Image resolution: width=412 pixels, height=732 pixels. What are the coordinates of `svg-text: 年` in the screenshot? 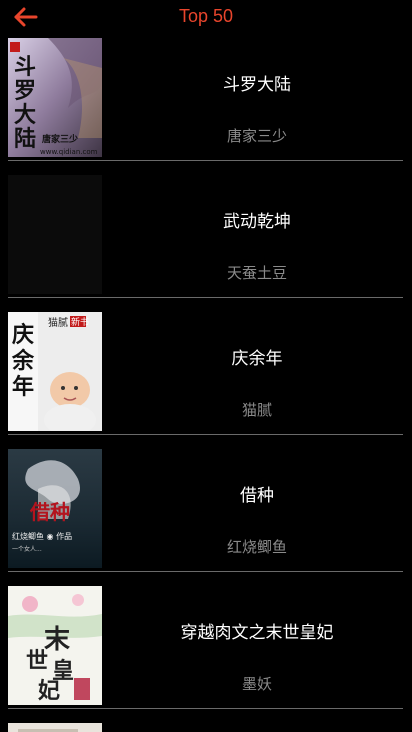 It's located at (23, 387).